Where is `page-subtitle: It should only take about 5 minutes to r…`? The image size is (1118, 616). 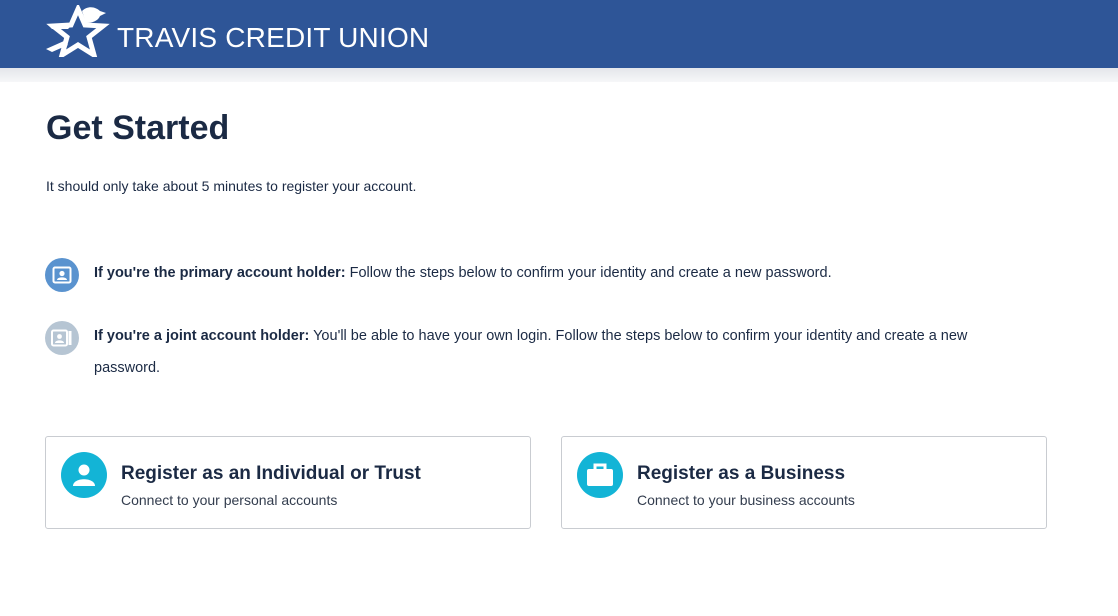 page-subtitle: It should only take about 5 minutes to r… is located at coordinates (231, 186).